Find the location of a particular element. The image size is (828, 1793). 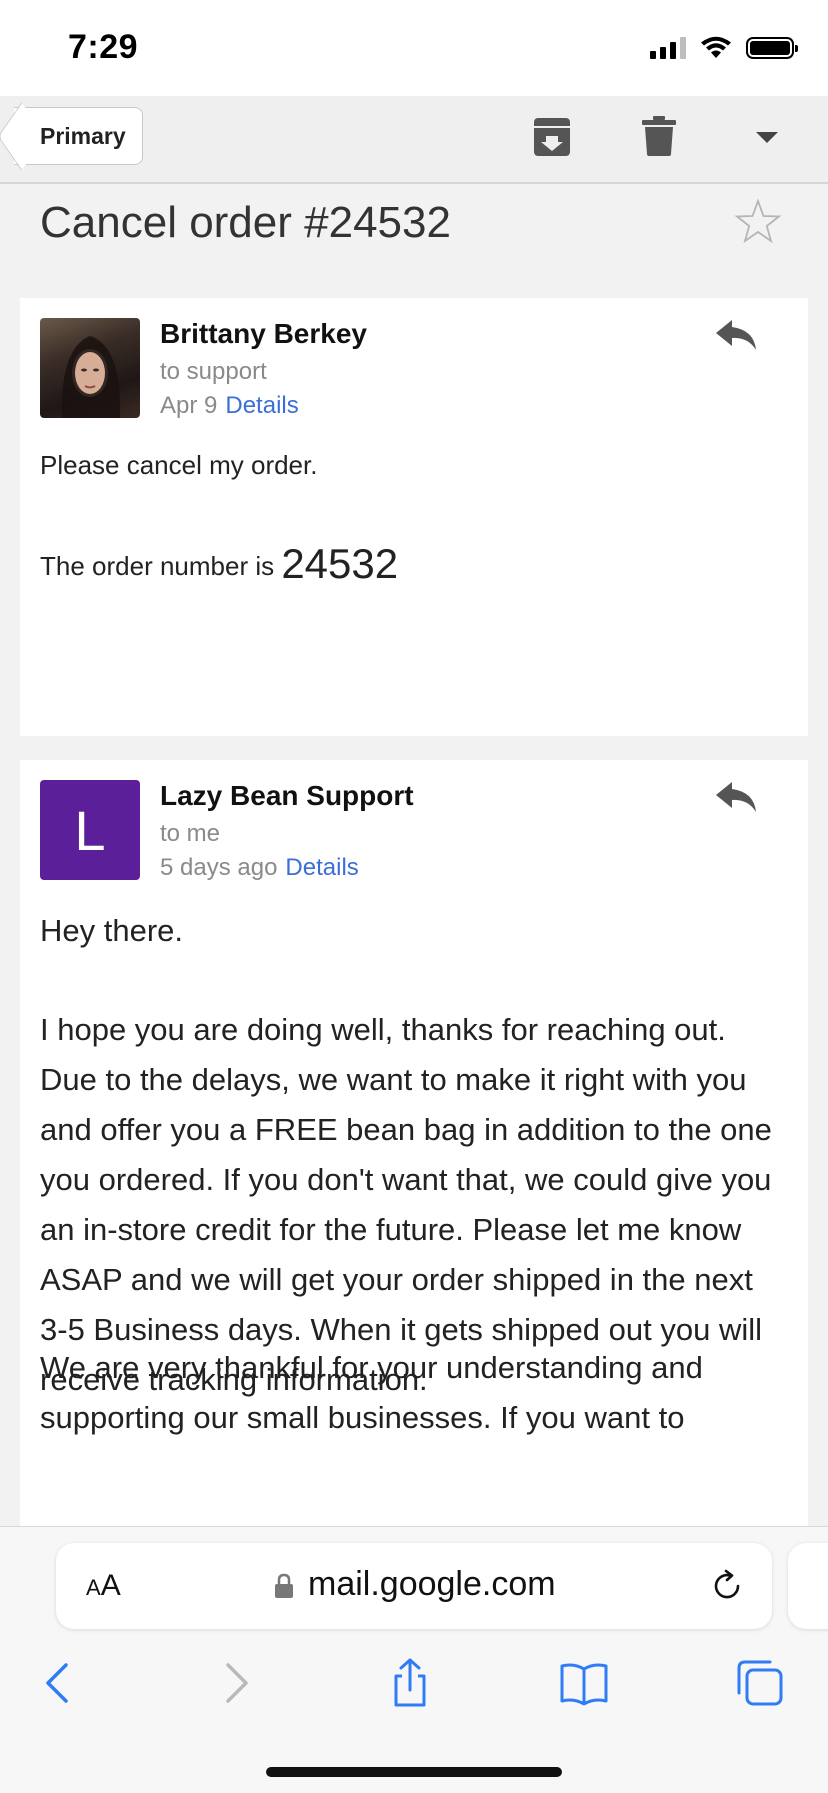

status-icons is located at coordinates (724, 48).